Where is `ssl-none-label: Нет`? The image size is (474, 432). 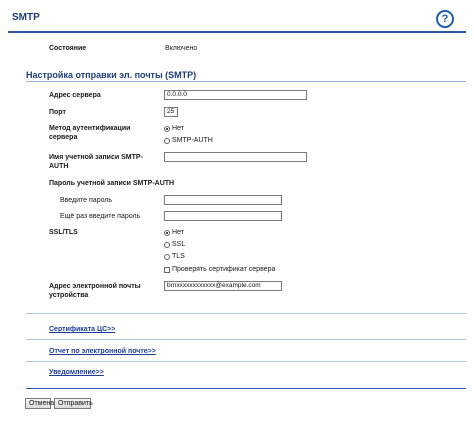
ssl-none-label: Нет is located at coordinates (178, 232).